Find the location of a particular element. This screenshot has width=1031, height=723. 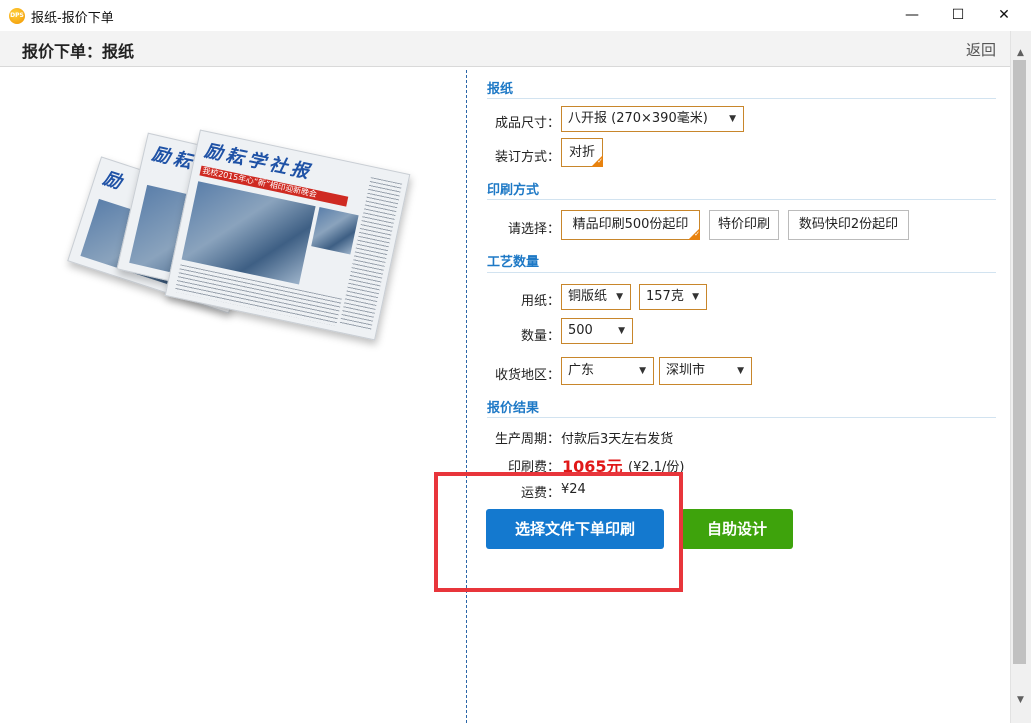

section-title-quote-result: 报价结果 is located at coordinates (513, 408).